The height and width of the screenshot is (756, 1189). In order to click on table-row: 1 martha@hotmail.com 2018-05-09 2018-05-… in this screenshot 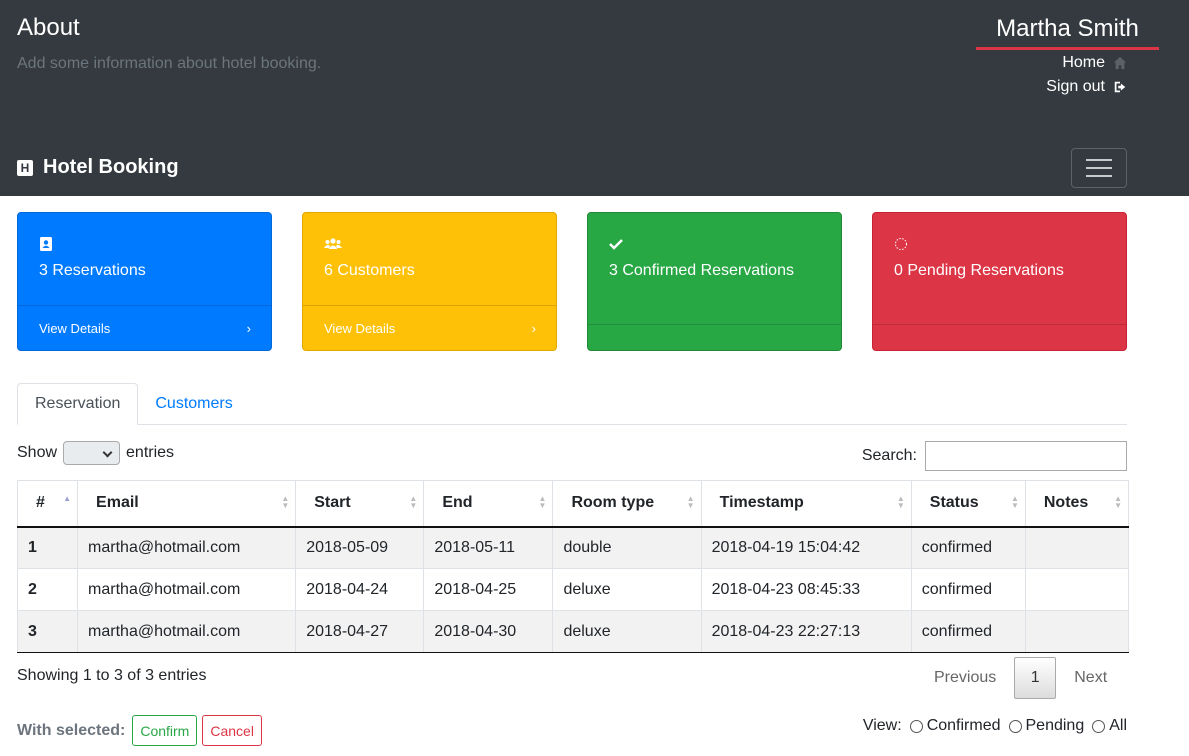, I will do `click(573, 547)`.